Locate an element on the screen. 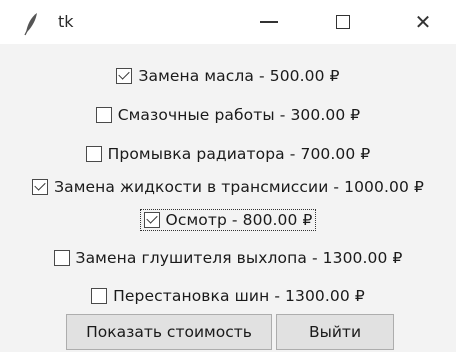 The image size is (456, 352). exit-button: Выйти is located at coordinates (335, 332).